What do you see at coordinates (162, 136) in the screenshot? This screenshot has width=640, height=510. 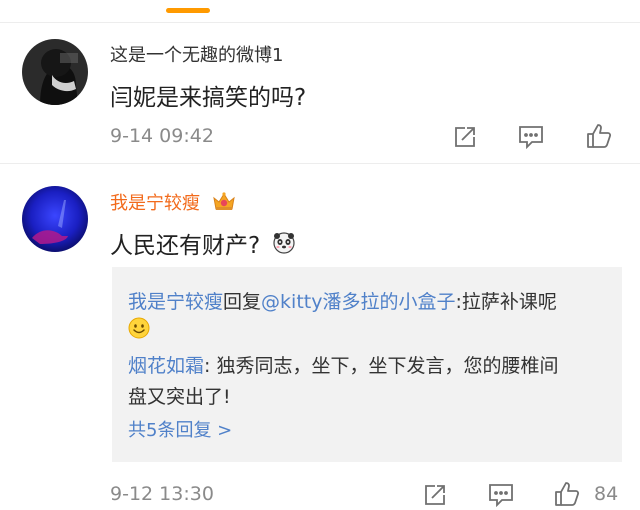 I see `comment-time: 9-14 09:42` at bounding box center [162, 136].